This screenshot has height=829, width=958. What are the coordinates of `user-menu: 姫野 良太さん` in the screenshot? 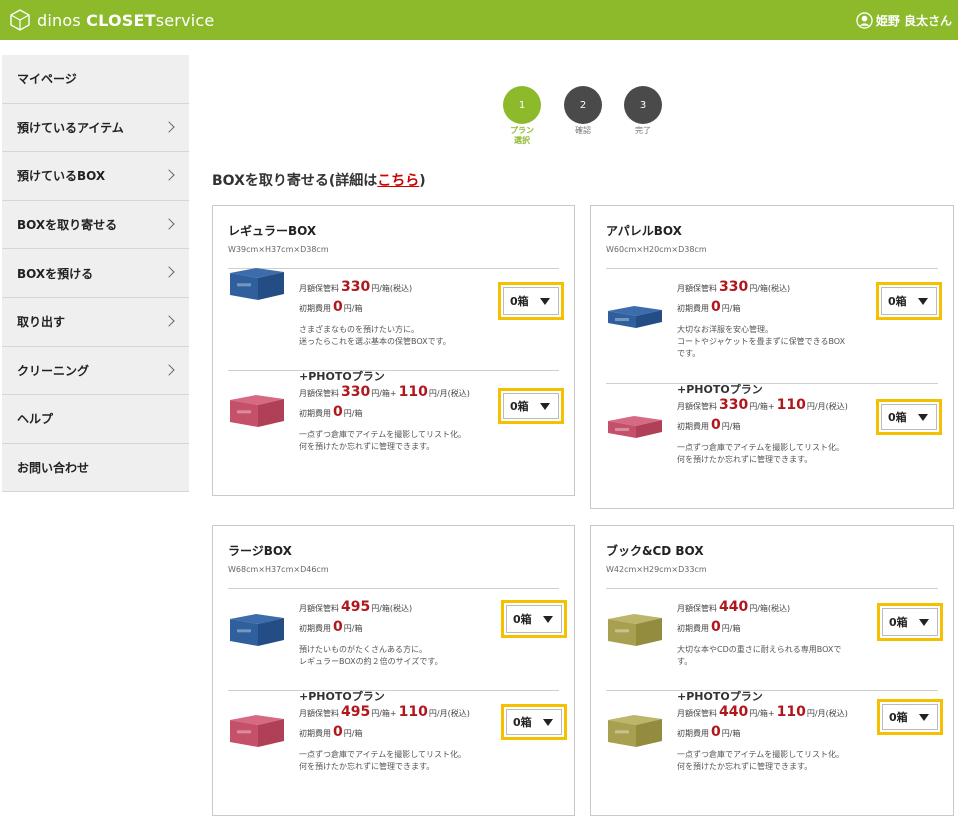 It's located at (904, 20).